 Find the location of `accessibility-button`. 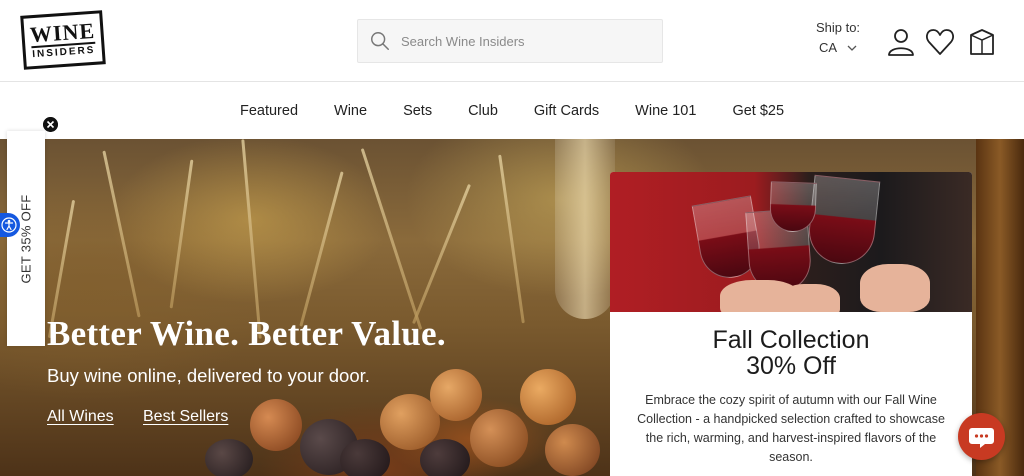

accessibility-button is located at coordinates (10, 225).